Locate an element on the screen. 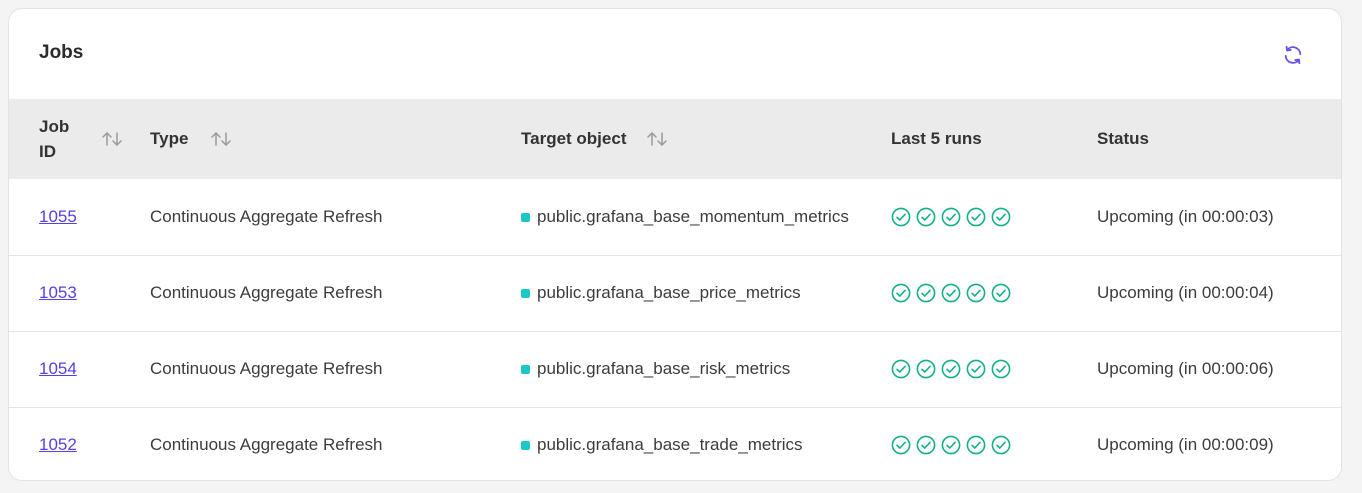 This screenshot has width=1362, height=493. column-header-label: Status is located at coordinates (1123, 138).